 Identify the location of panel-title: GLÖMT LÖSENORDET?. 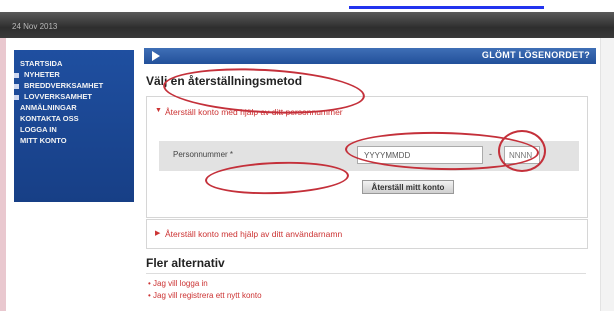
(535, 55).